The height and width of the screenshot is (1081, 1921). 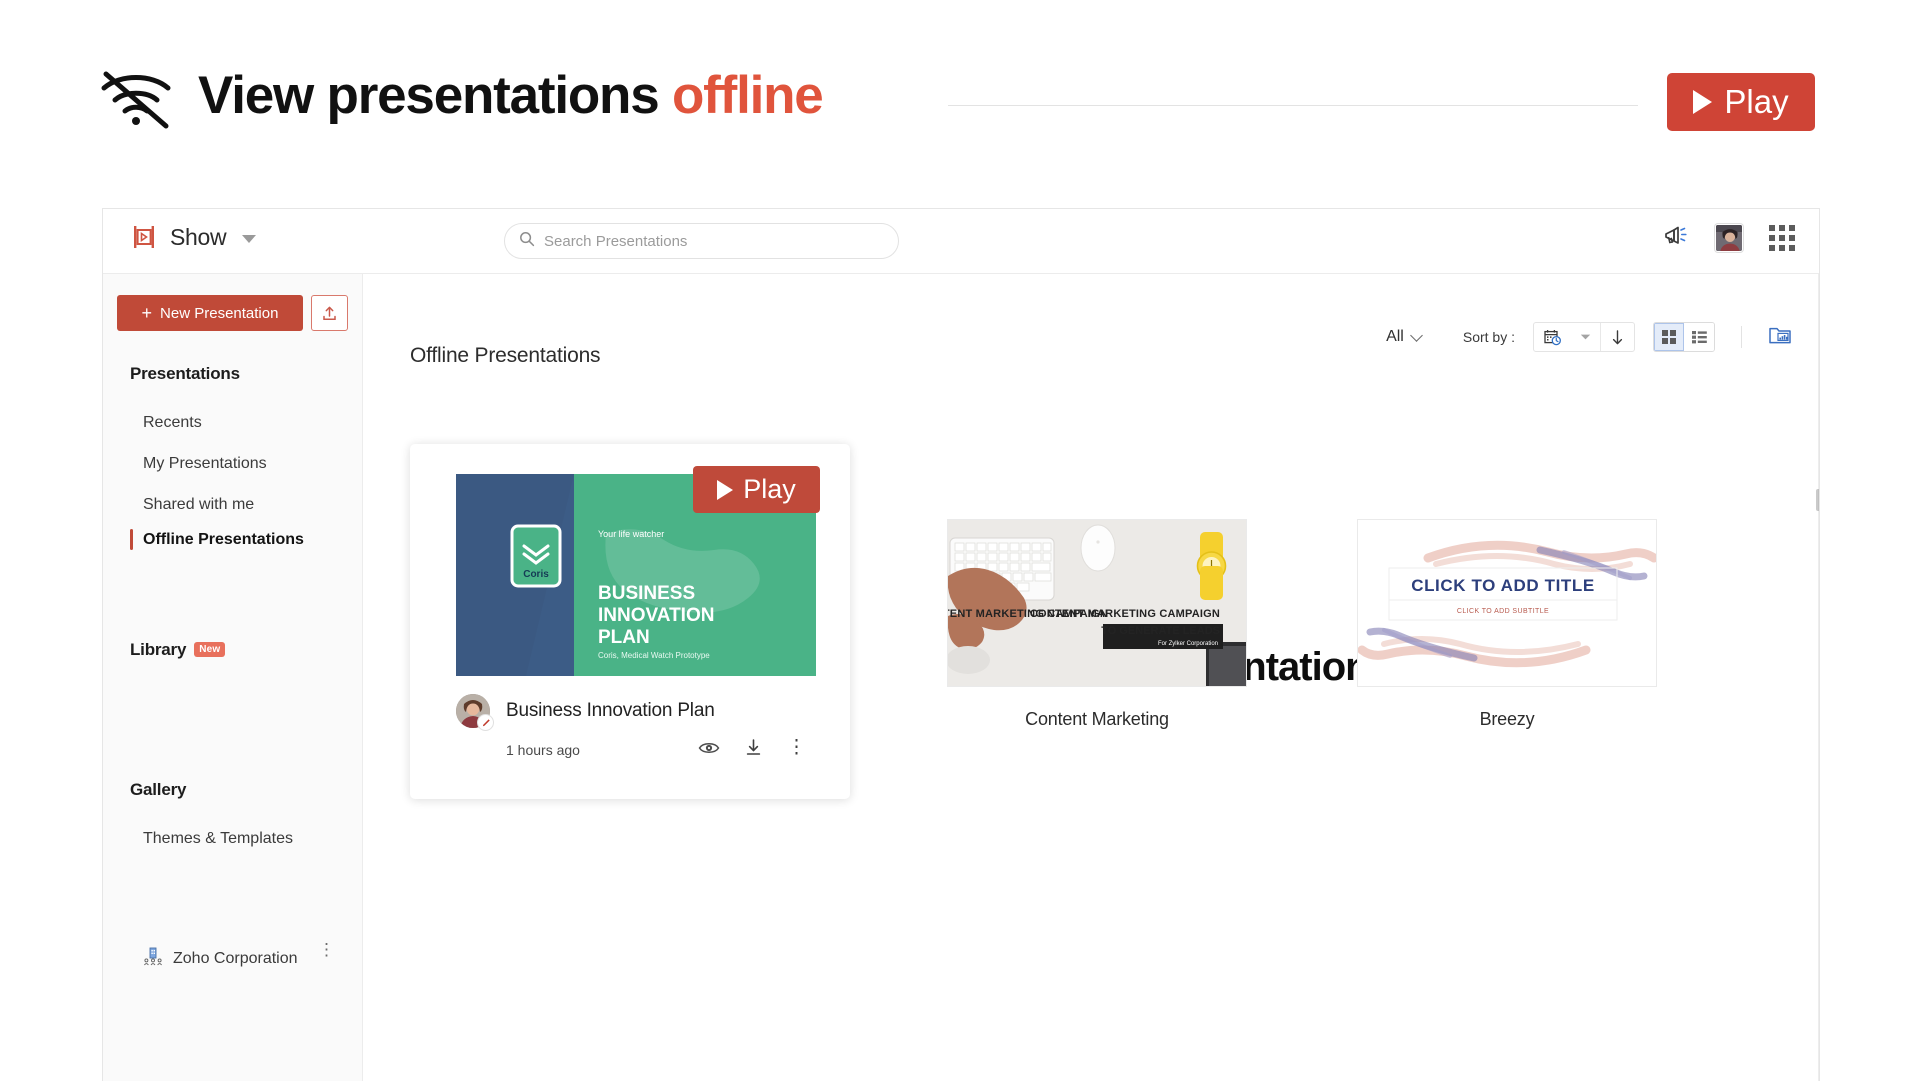 I want to click on sidebar-item-recents: Recents, so click(x=172, y=423).